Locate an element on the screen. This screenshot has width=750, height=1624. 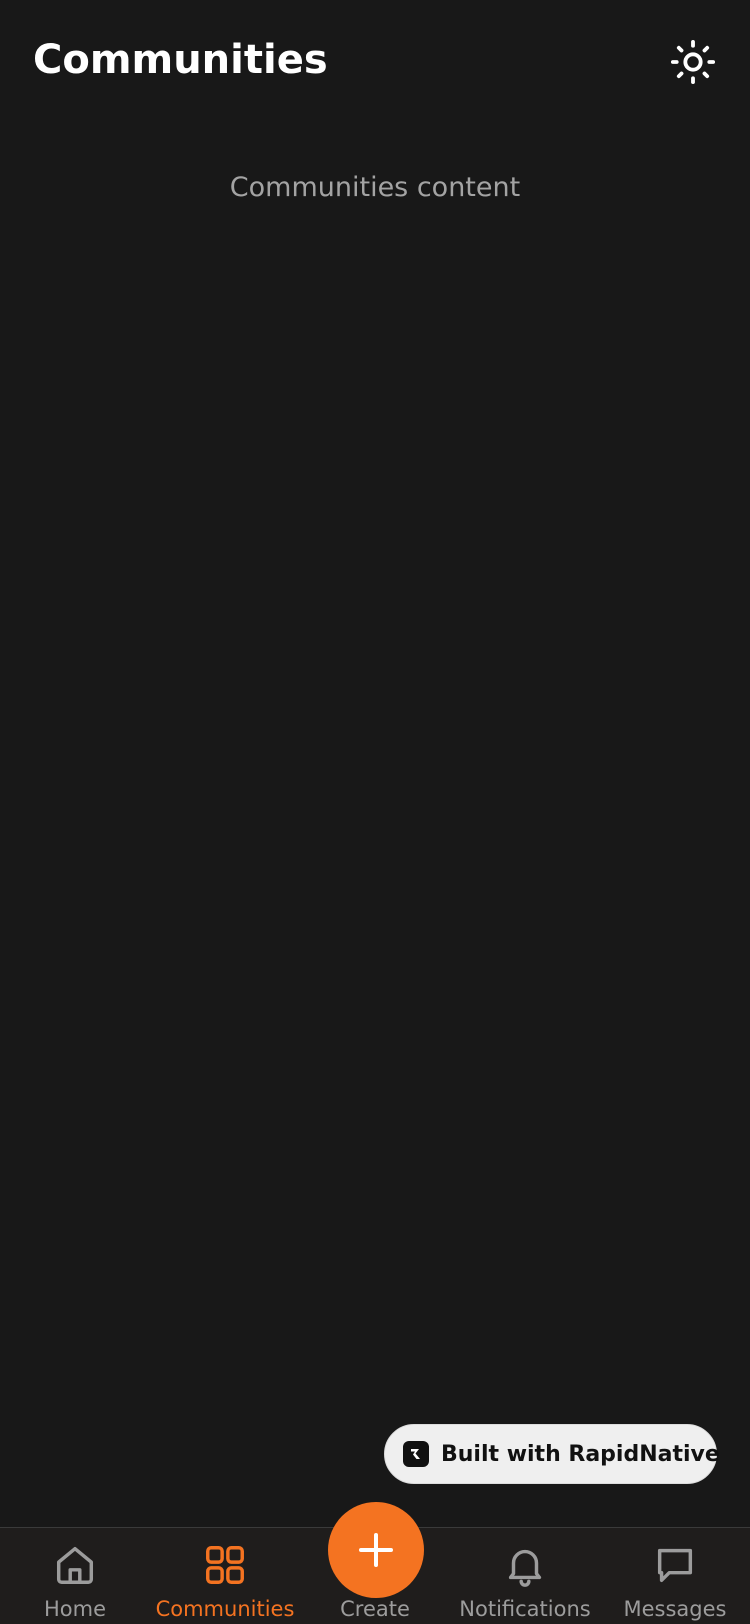
tab-communities: Communities is located at coordinates (225, 1576).